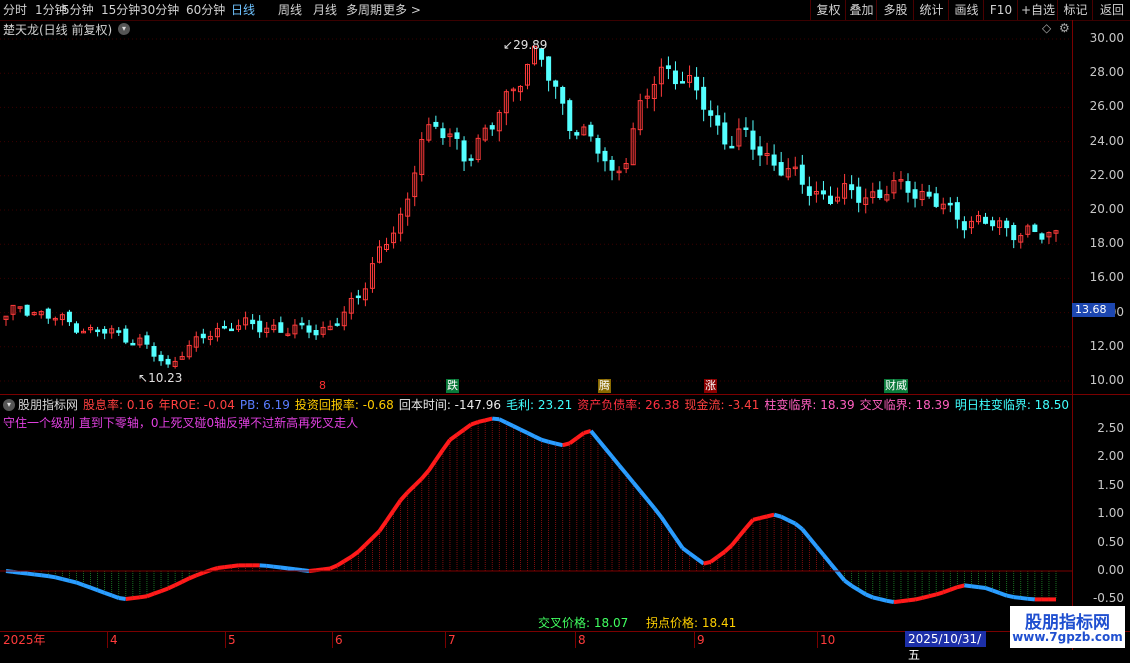 Image resolution: width=1130 pixels, height=663 pixels. Describe the element at coordinates (243, 10) in the screenshot. I see `period-tab-6: 日线` at that location.